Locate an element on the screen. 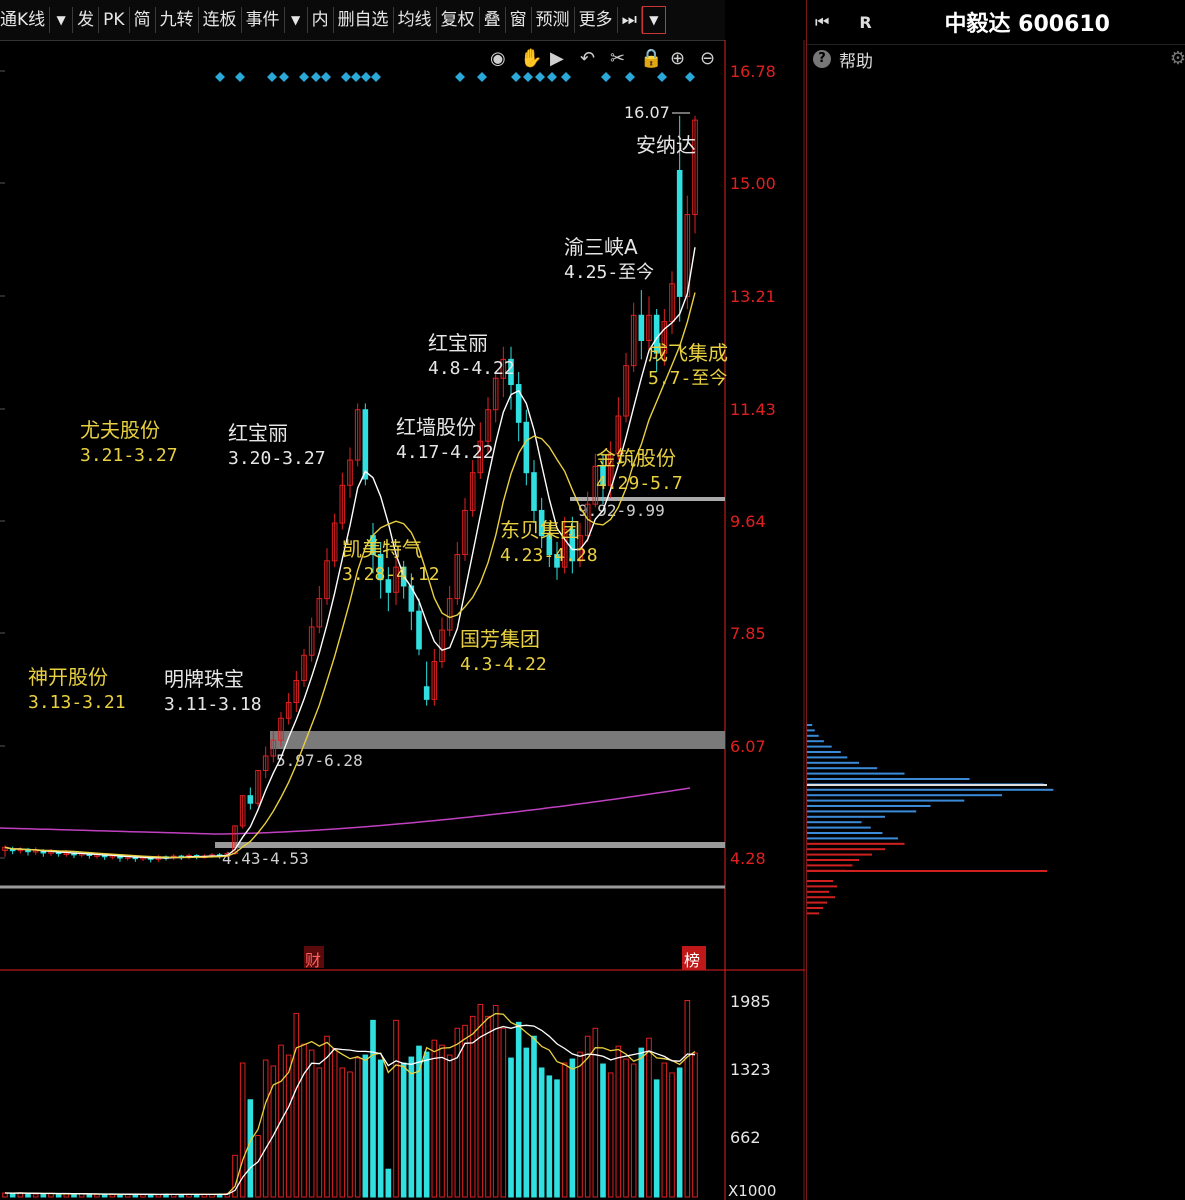 This screenshot has height=1200, width=1185. toolbar-item-10: 复权 is located at coordinates (458, 20).